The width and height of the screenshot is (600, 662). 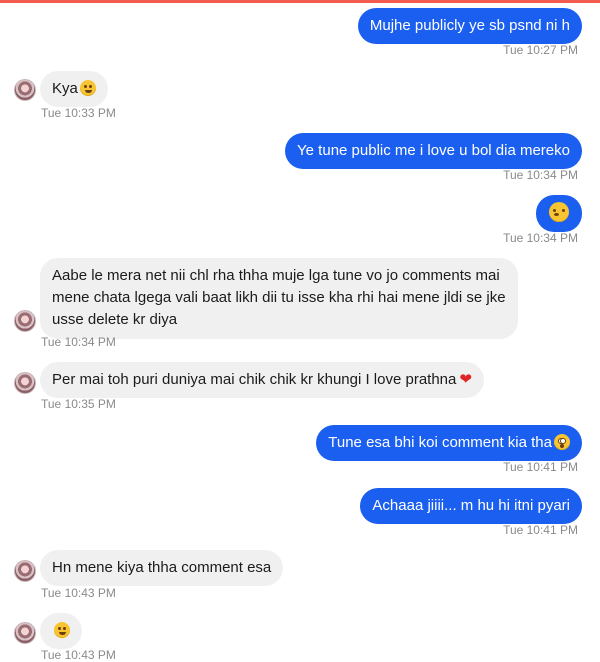 I want to click on message-bubble: Mujhe publicly ye sb psnd ni h, so click(x=469, y=26).